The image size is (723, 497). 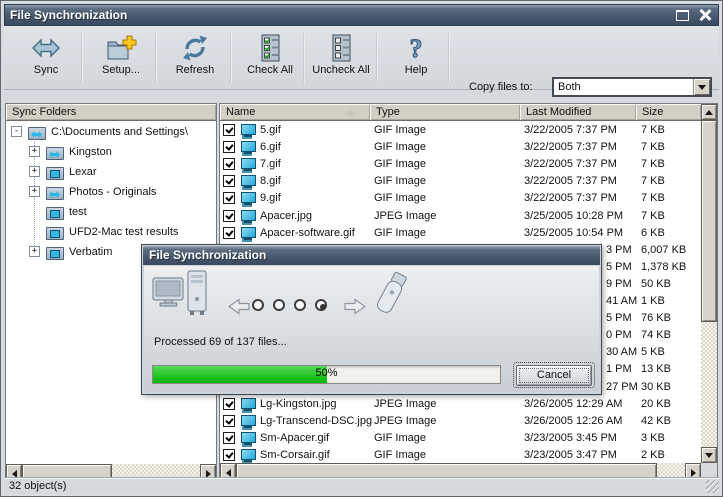 What do you see at coordinates (664, 249) in the screenshot?
I see `cell-size: 6,007 KB` at bounding box center [664, 249].